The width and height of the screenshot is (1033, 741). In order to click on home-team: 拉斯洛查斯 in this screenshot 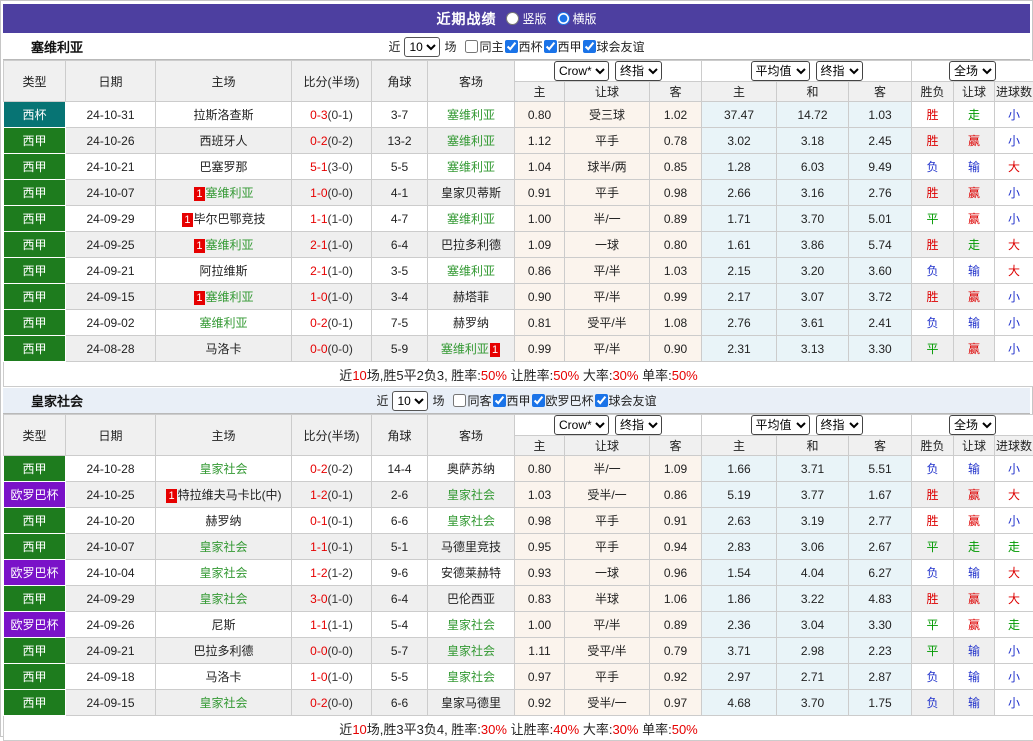, I will do `click(224, 115)`.